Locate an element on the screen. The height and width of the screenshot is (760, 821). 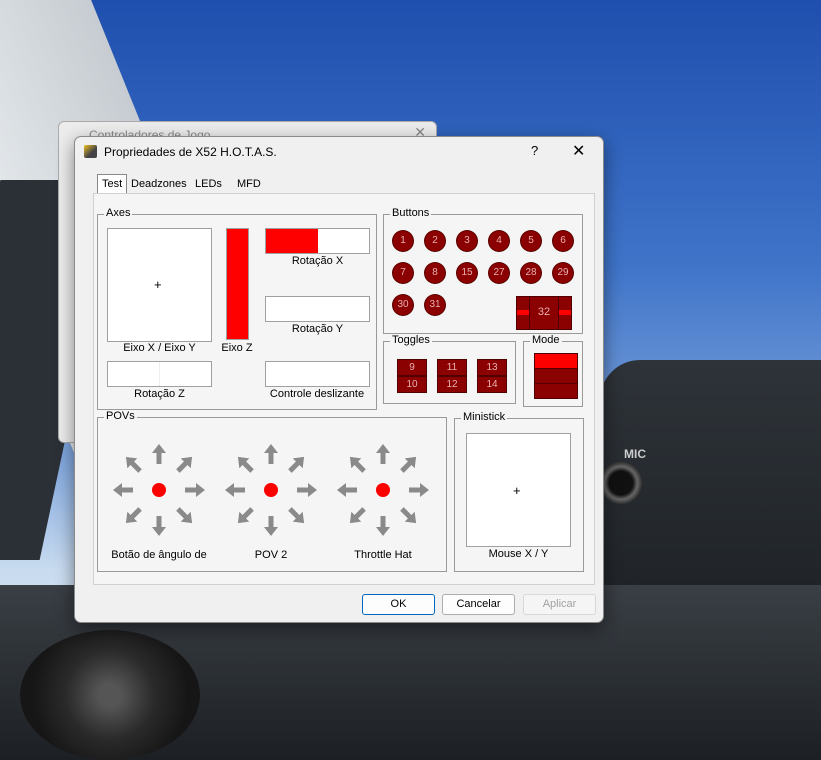
pov-3-arrow-up-left-icon is located at coordinates (357, 464).